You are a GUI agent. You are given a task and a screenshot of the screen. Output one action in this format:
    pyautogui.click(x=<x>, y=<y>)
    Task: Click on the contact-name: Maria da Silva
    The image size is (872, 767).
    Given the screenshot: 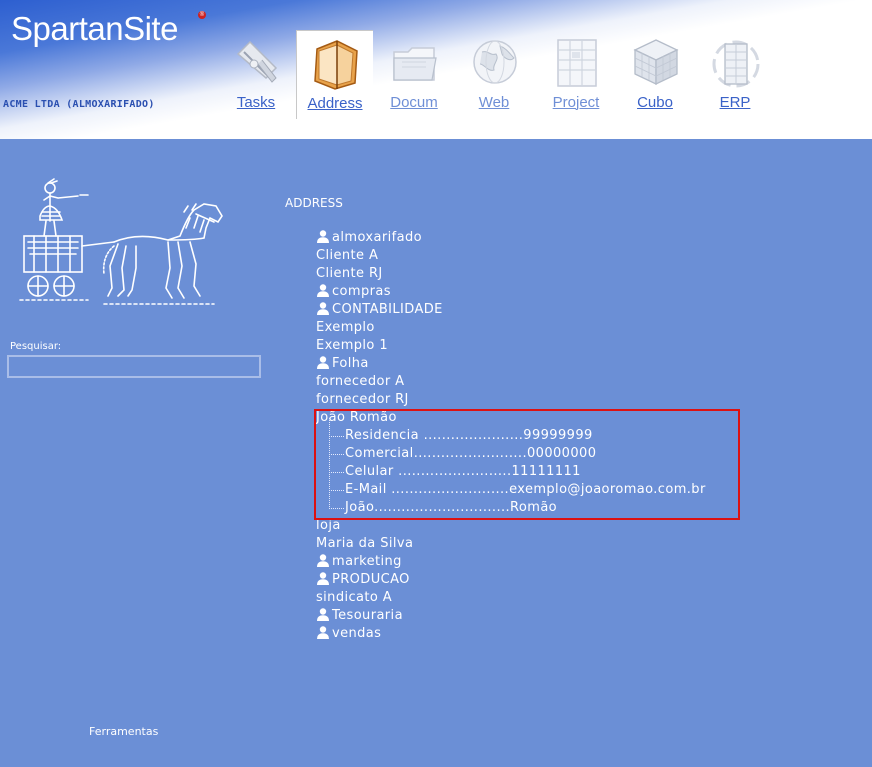 What is the action you would take?
    pyautogui.click(x=365, y=543)
    